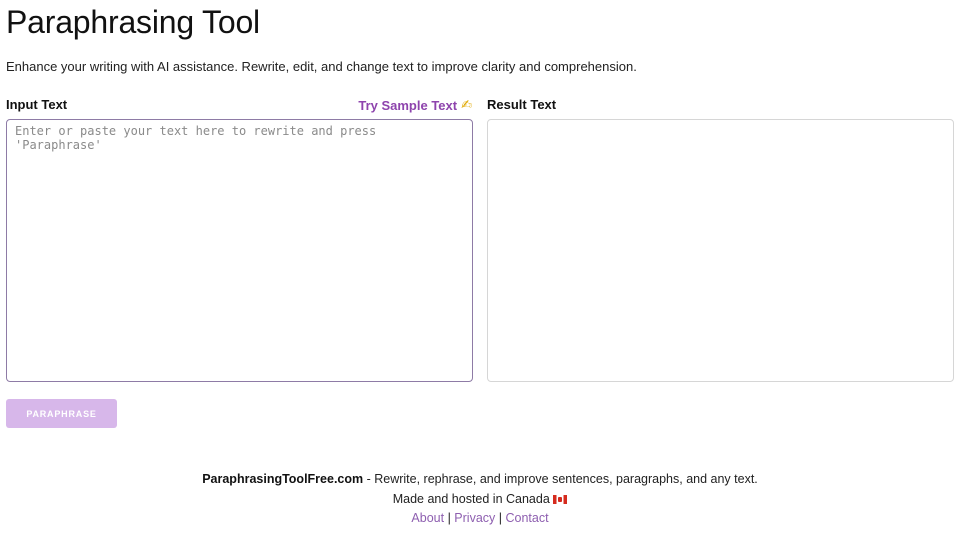 This screenshot has width=960, height=540. What do you see at coordinates (474, 518) in the screenshot?
I see `footer-link-privacy: Privacy` at bounding box center [474, 518].